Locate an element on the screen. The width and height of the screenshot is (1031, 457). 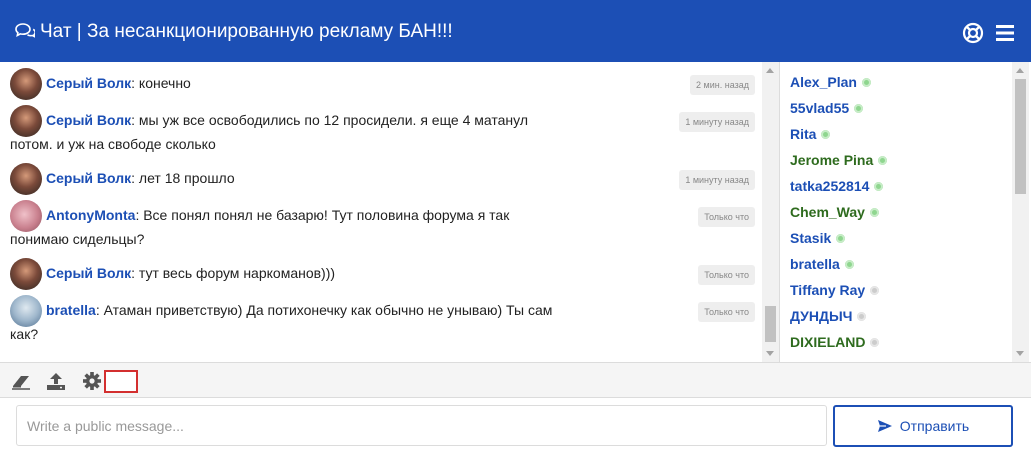
message-composer: Отправить is located at coordinates (515, 427).